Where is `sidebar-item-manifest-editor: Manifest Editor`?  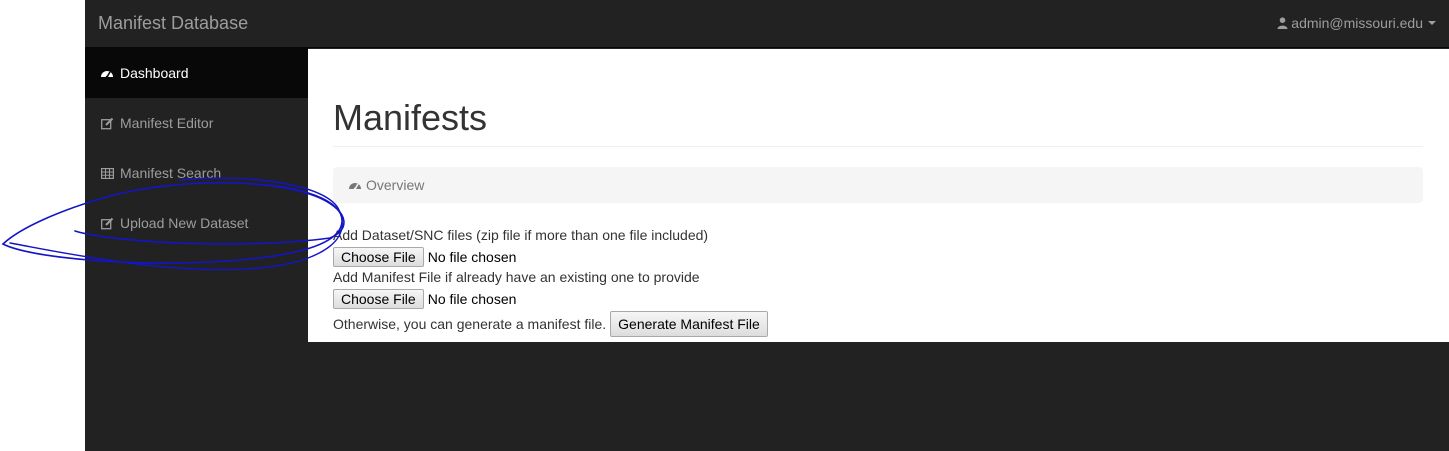 sidebar-item-manifest-editor: Manifest Editor is located at coordinates (196, 123).